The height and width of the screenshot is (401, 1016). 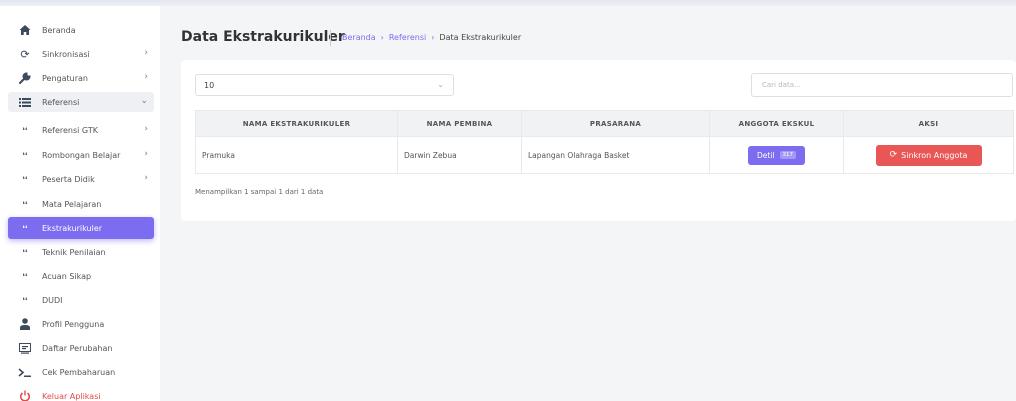 I want to click on cell-aksi: ⟳ Sinkron Anggota, so click(x=928, y=155).